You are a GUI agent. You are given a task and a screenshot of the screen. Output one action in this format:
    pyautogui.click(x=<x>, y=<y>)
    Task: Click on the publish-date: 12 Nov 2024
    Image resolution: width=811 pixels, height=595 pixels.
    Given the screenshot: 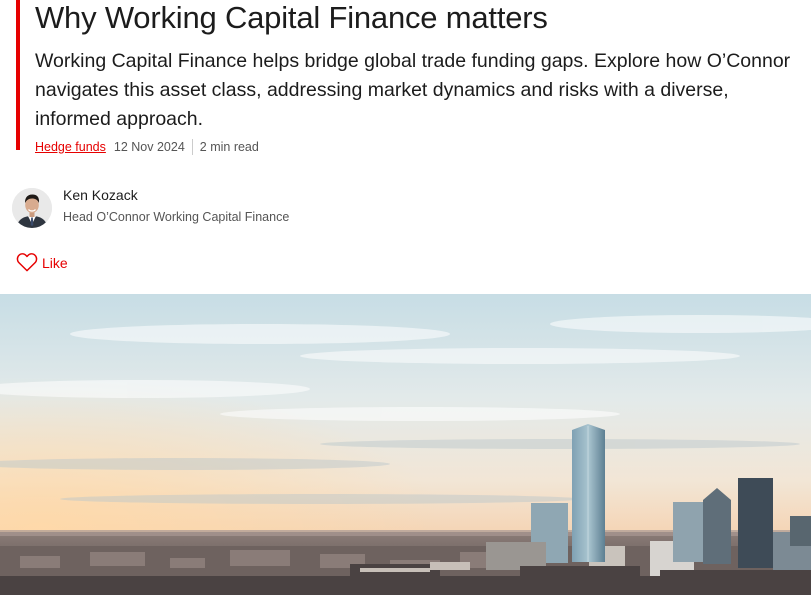 What is the action you would take?
    pyautogui.click(x=149, y=147)
    